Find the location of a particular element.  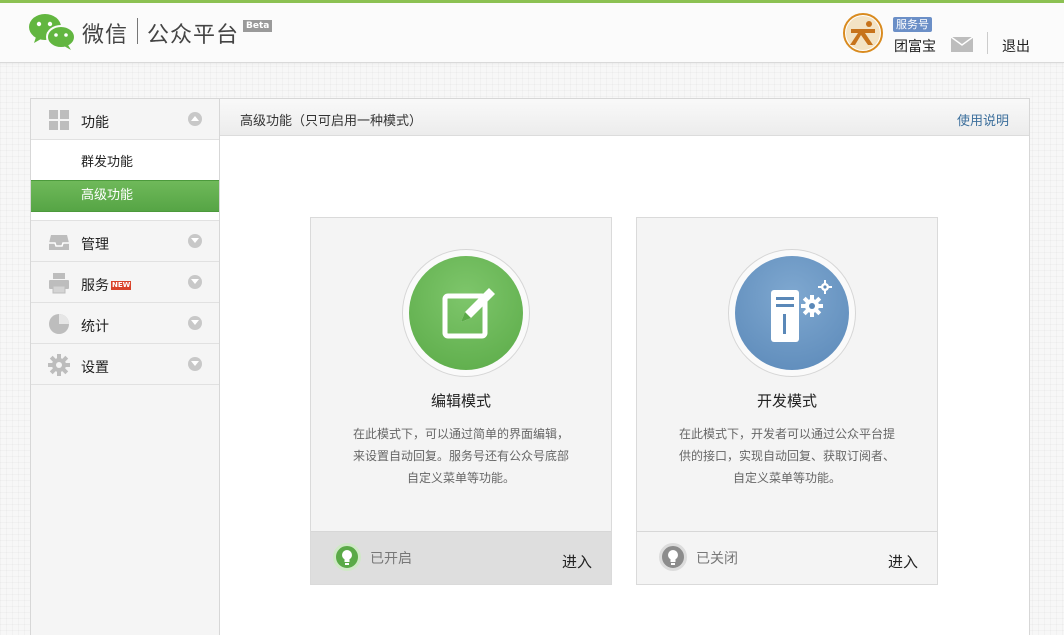

grid-icon is located at coordinates (59, 120).